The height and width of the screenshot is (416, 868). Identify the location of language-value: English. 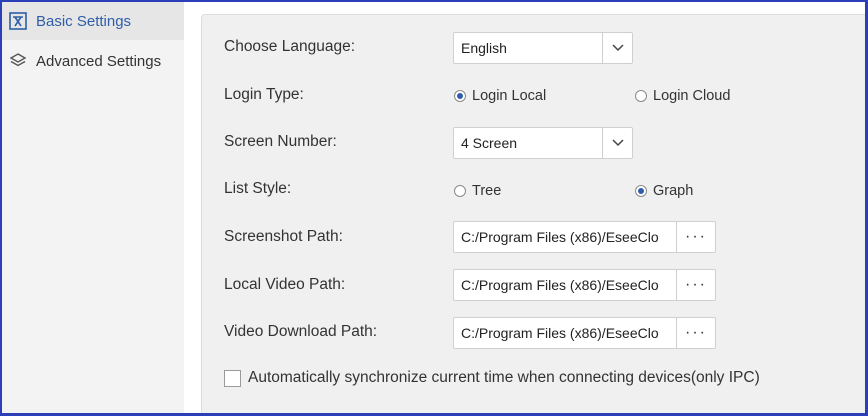
(484, 48).